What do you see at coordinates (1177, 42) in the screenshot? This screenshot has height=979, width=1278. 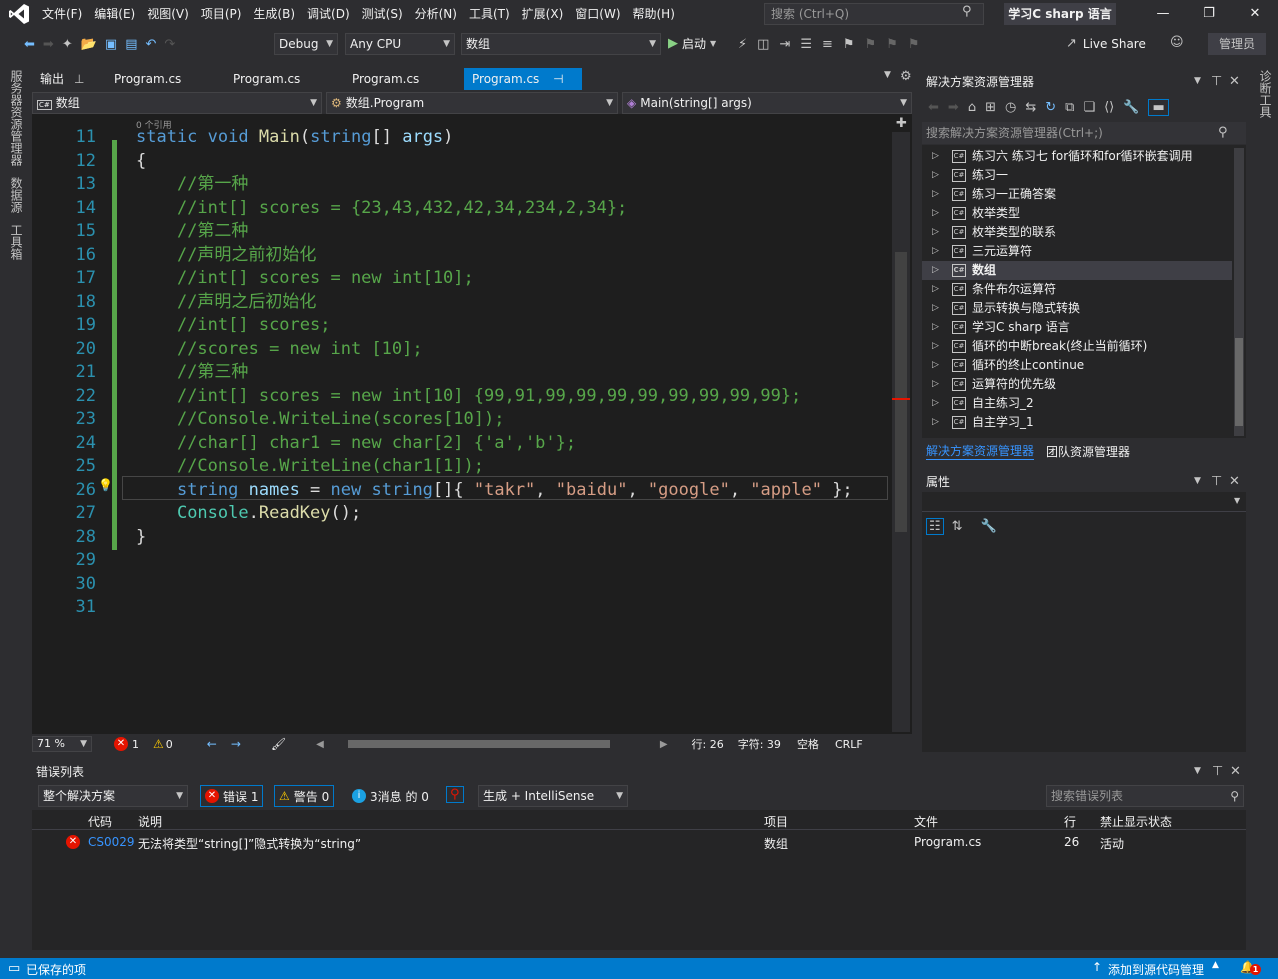 I see `feedback-icon: ☺` at bounding box center [1177, 42].